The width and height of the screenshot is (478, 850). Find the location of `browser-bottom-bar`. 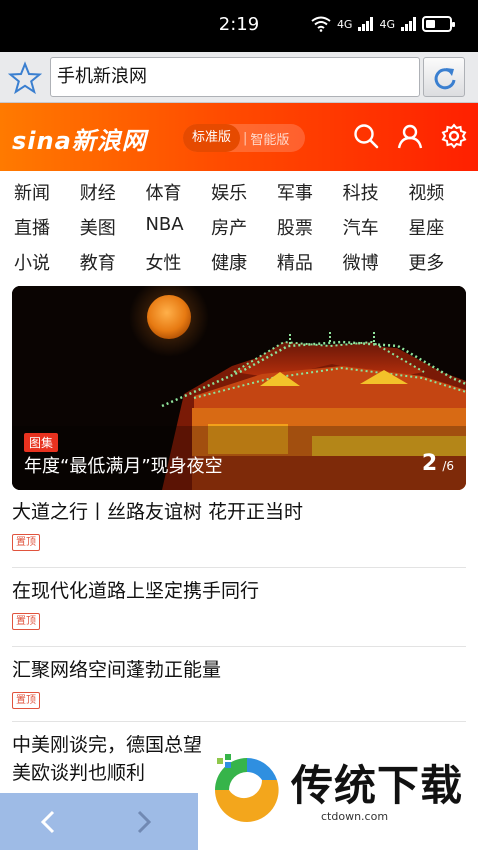

browser-bottom-bar is located at coordinates (99, 821).